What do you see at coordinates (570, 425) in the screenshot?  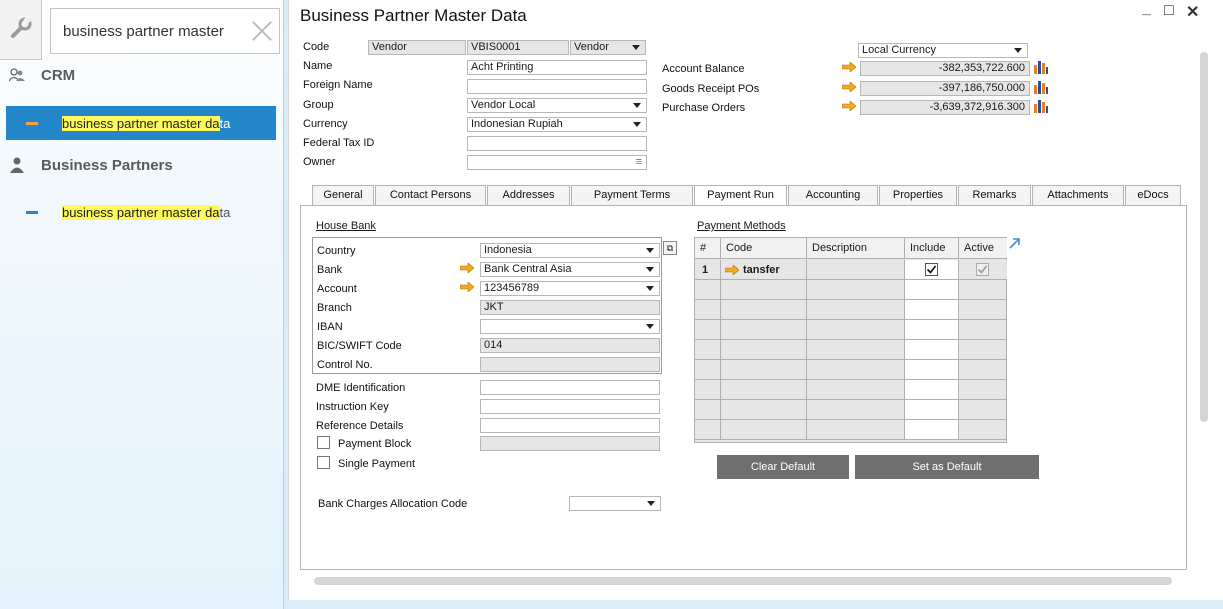 I see `reference-details-field` at bounding box center [570, 425].